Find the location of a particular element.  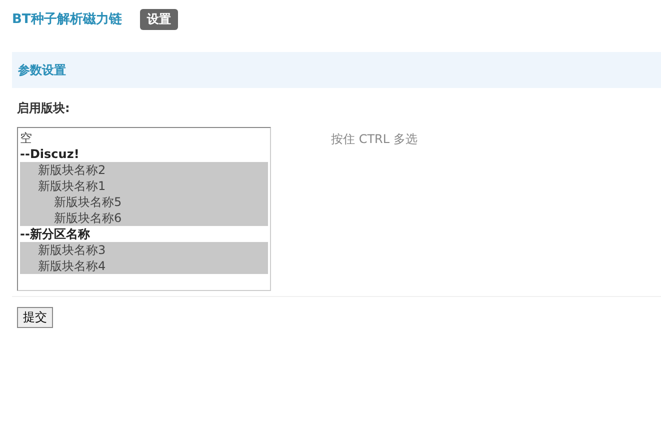

list-option: 新版块名称1 is located at coordinates (144, 186).